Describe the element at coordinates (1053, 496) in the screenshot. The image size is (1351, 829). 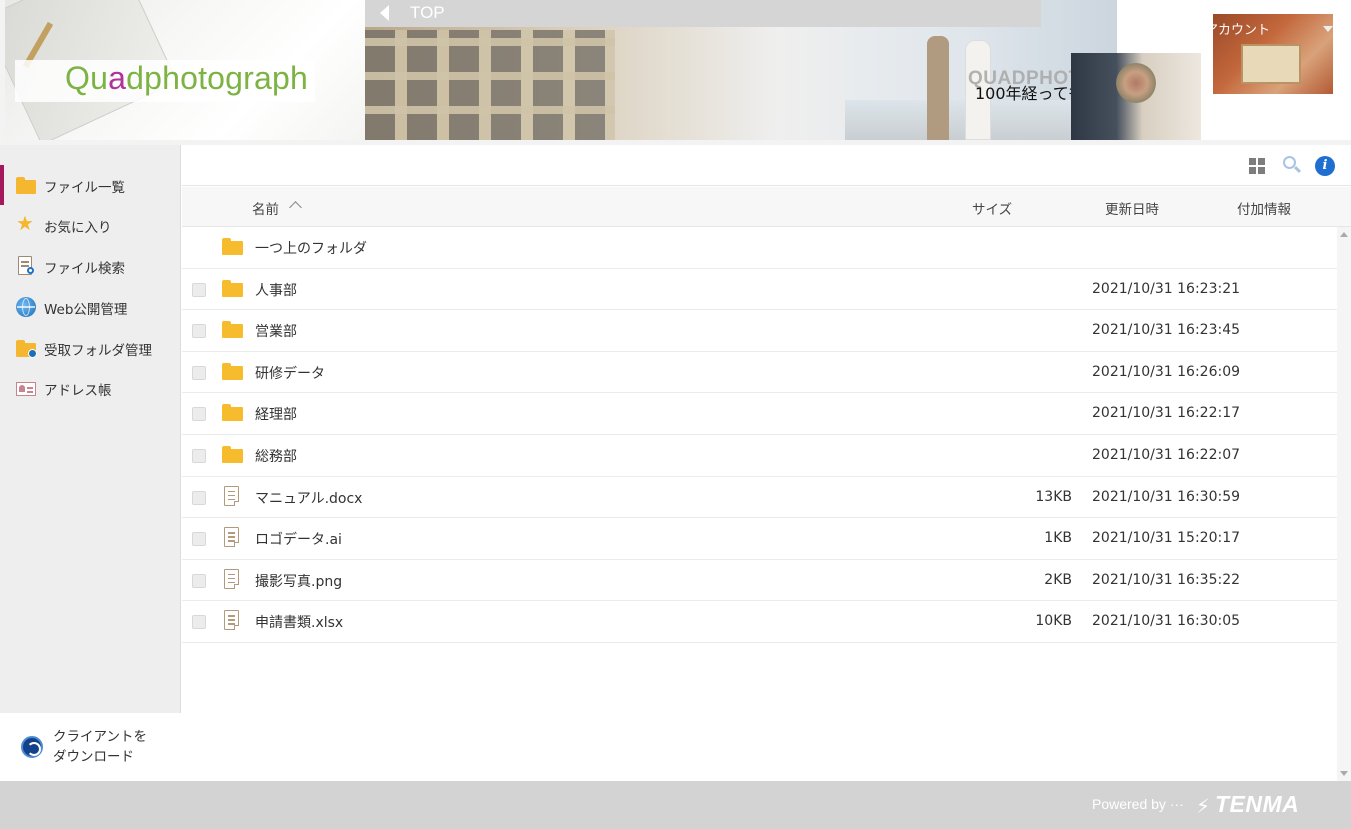
I see `file-size: 13KB` at that location.